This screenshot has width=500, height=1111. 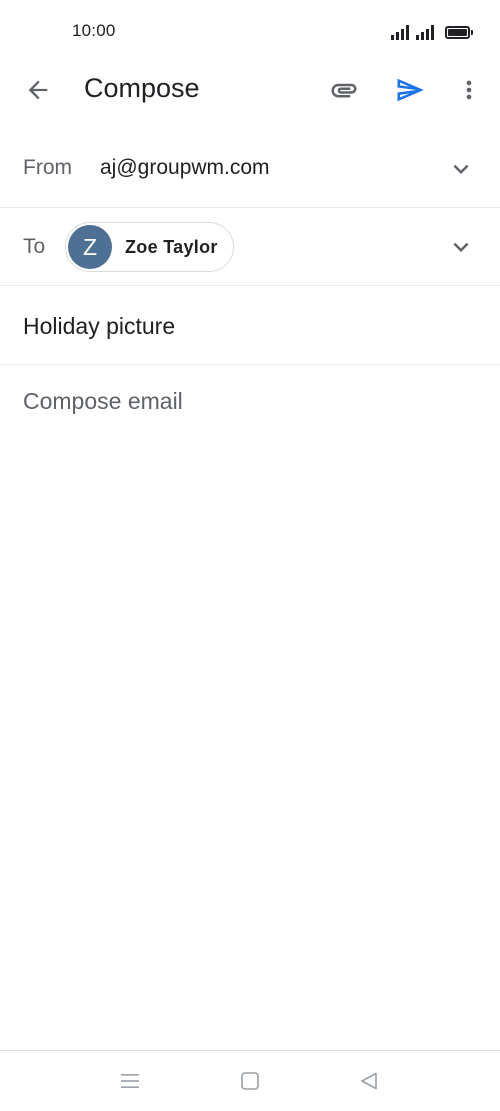 I want to click on paperclip-icon, so click(x=344, y=90).